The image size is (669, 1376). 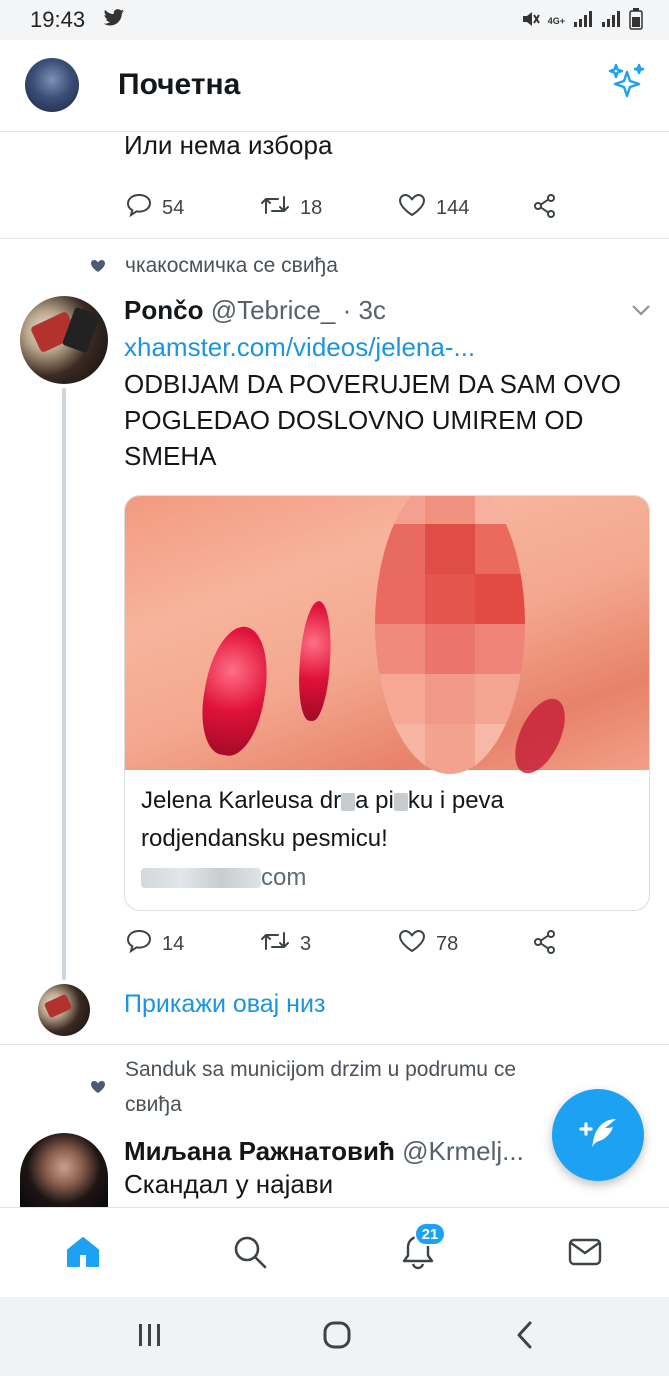 What do you see at coordinates (231, 266) in the screenshot?
I see `social-context: чкакосмичка се свиђа` at bounding box center [231, 266].